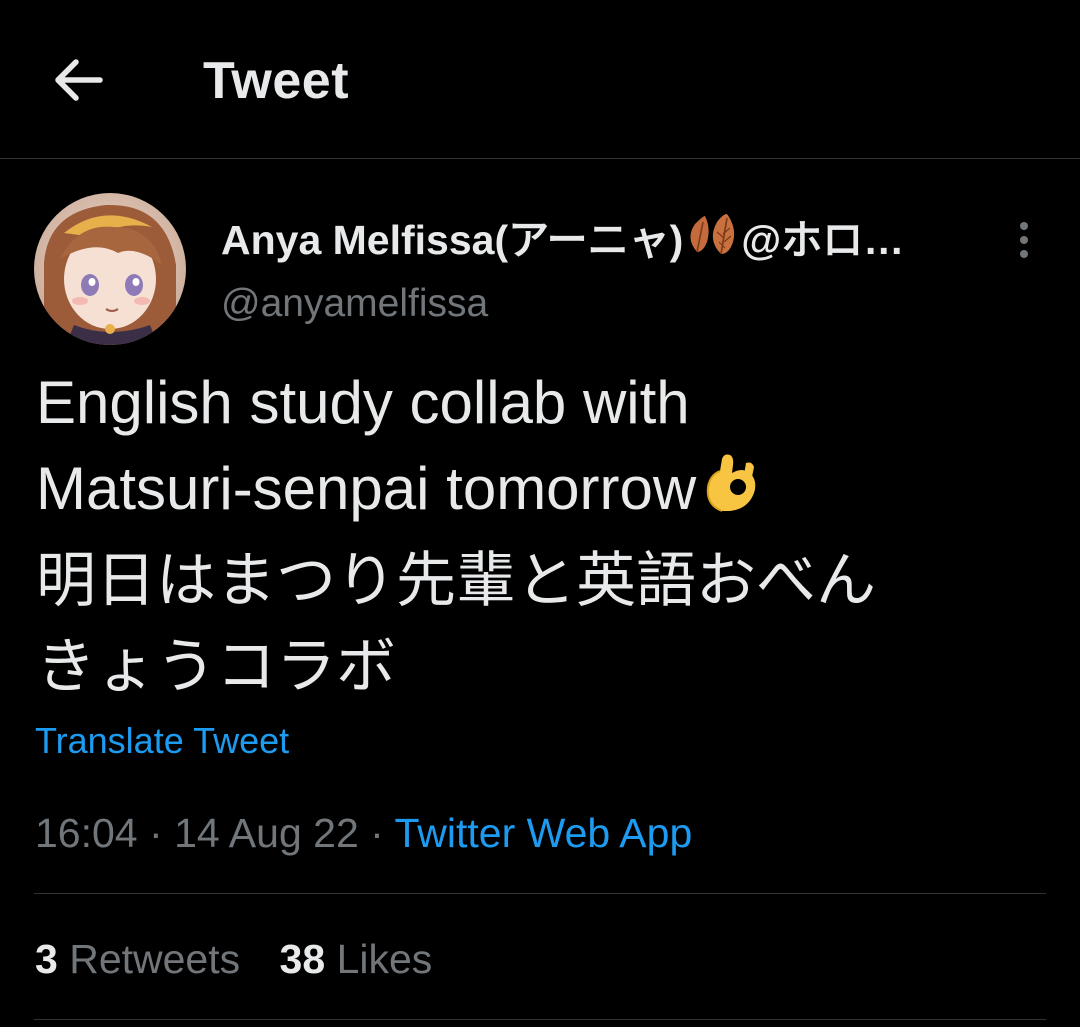 The height and width of the screenshot is (1027, 1080). I want to click on tweet-line: きょうコラボ, so click(216, 666).